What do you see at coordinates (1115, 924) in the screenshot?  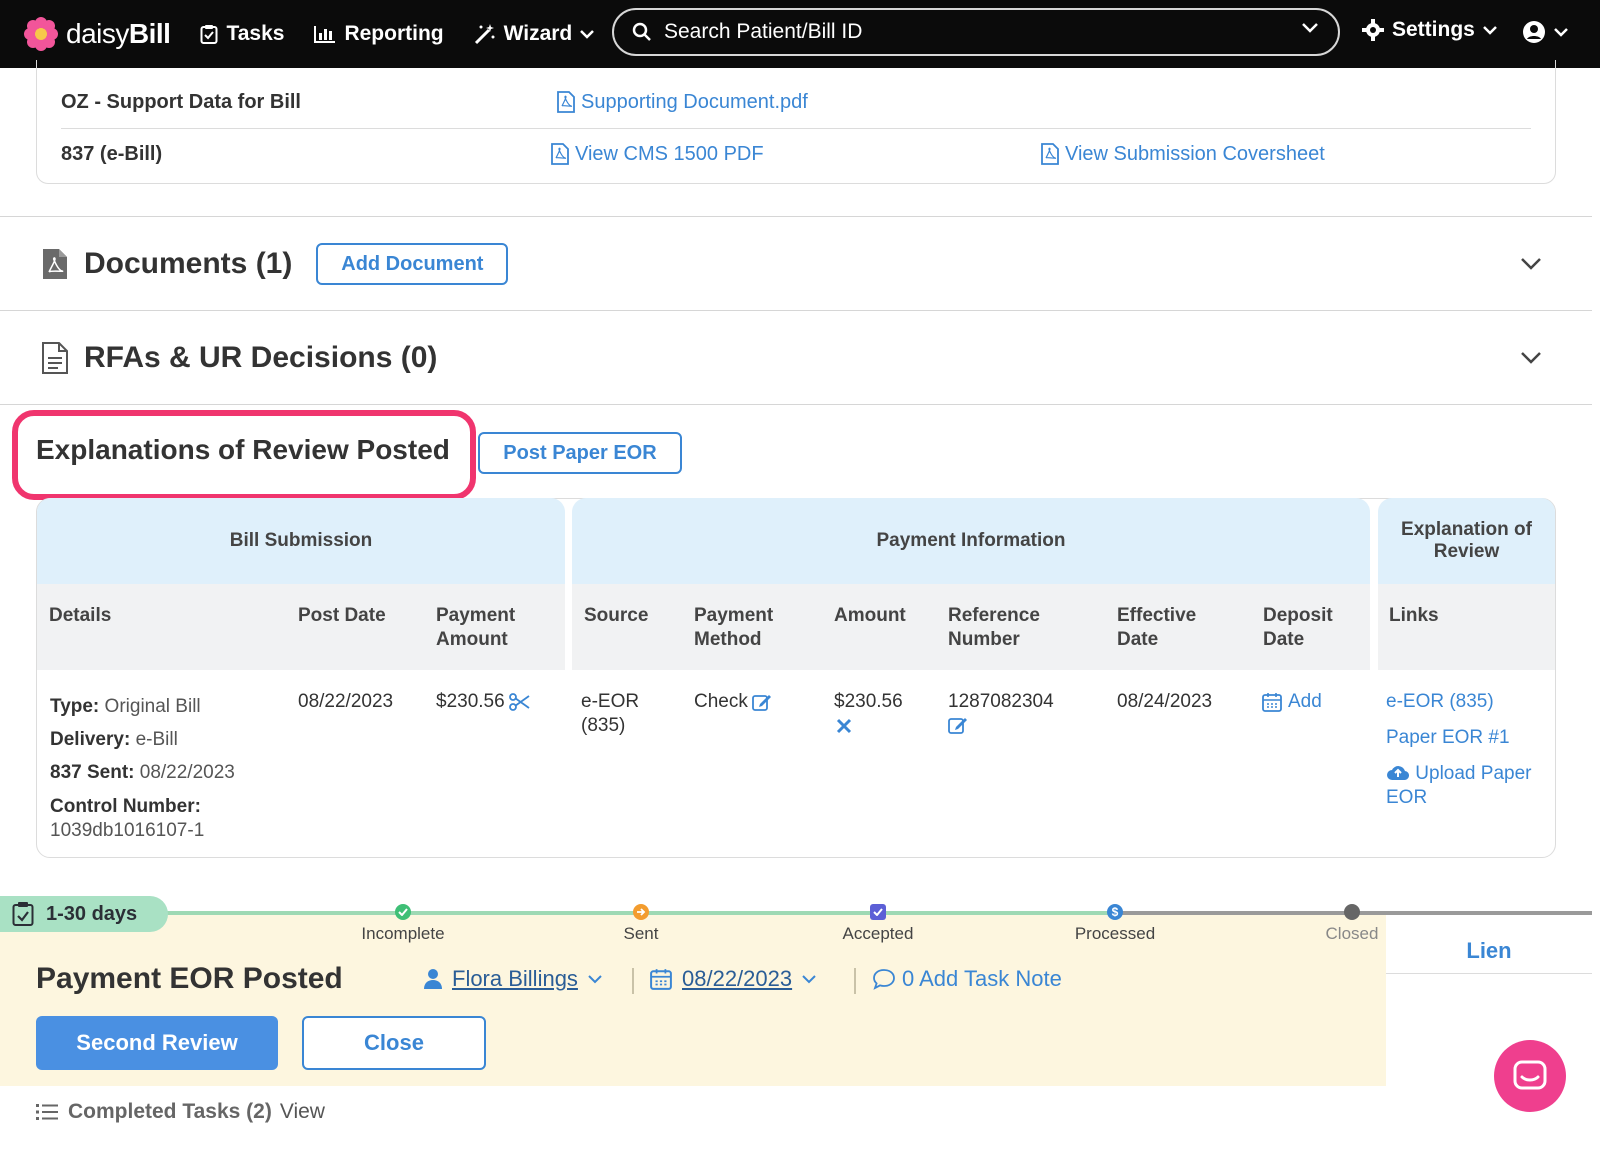 I see `step-processed: $ Processed` at bounding box center [1115, 924].